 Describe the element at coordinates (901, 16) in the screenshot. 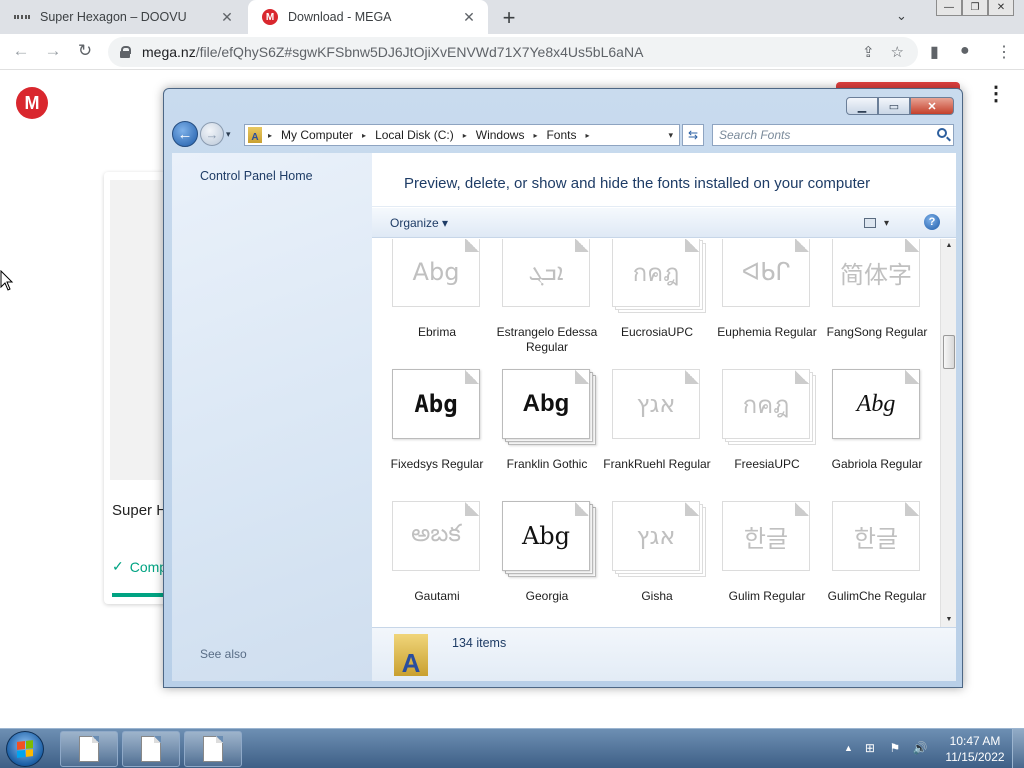

I see `tab-search-button: ⌄` at that location.